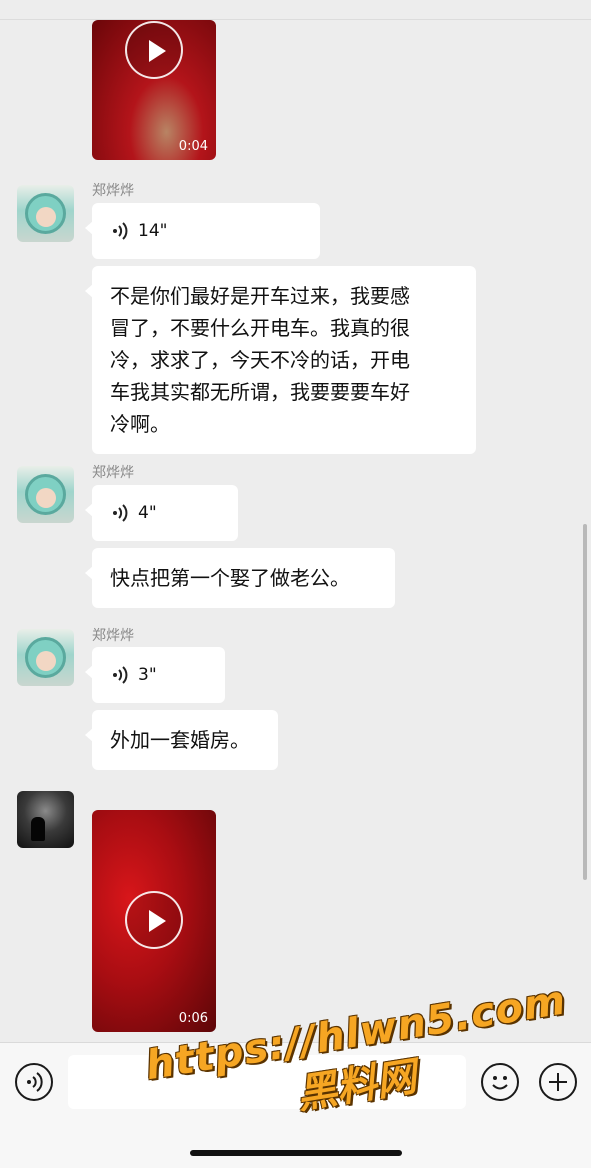  What do you see at coordinates (230, 578) in the screenshot?
I see `message-text: 快点把第一个娶了做老公。` at bounding box center [230, 578].